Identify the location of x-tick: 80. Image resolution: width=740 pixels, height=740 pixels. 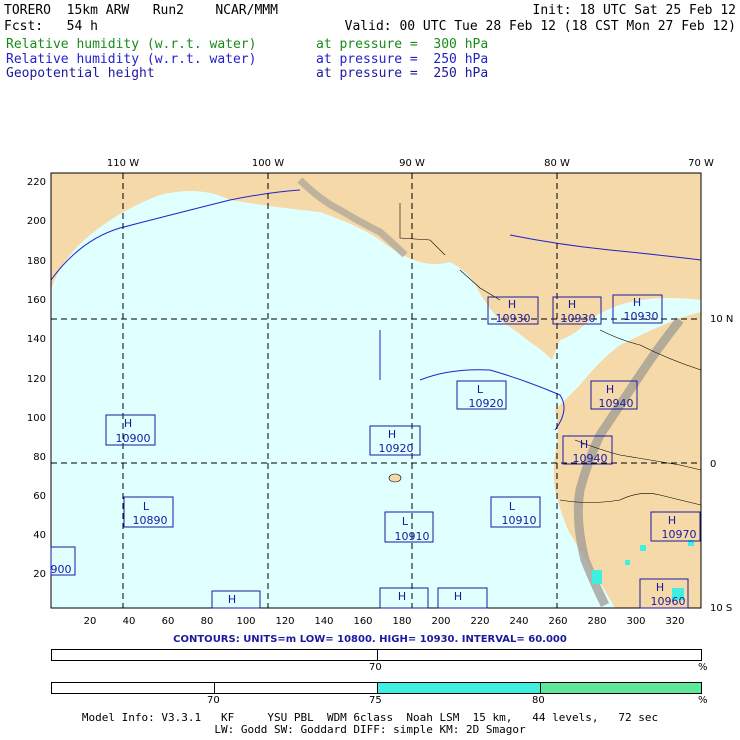
(207, 621).